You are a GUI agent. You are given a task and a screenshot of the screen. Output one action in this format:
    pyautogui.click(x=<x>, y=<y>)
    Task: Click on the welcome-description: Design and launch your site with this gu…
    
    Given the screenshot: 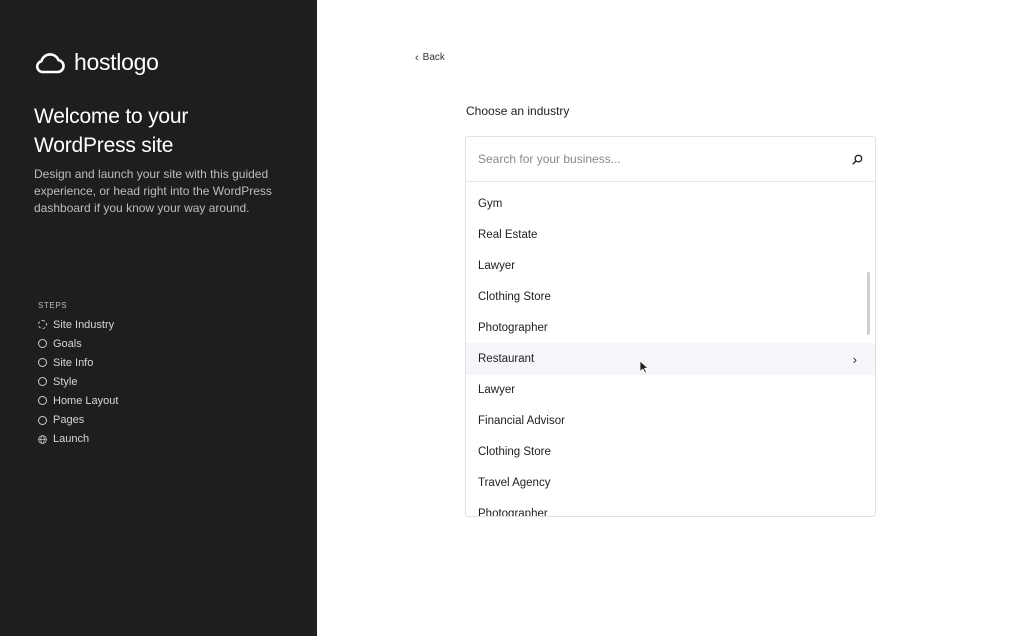 What is the action you would take?
    pyautogui.click(x=153, y=191)
    